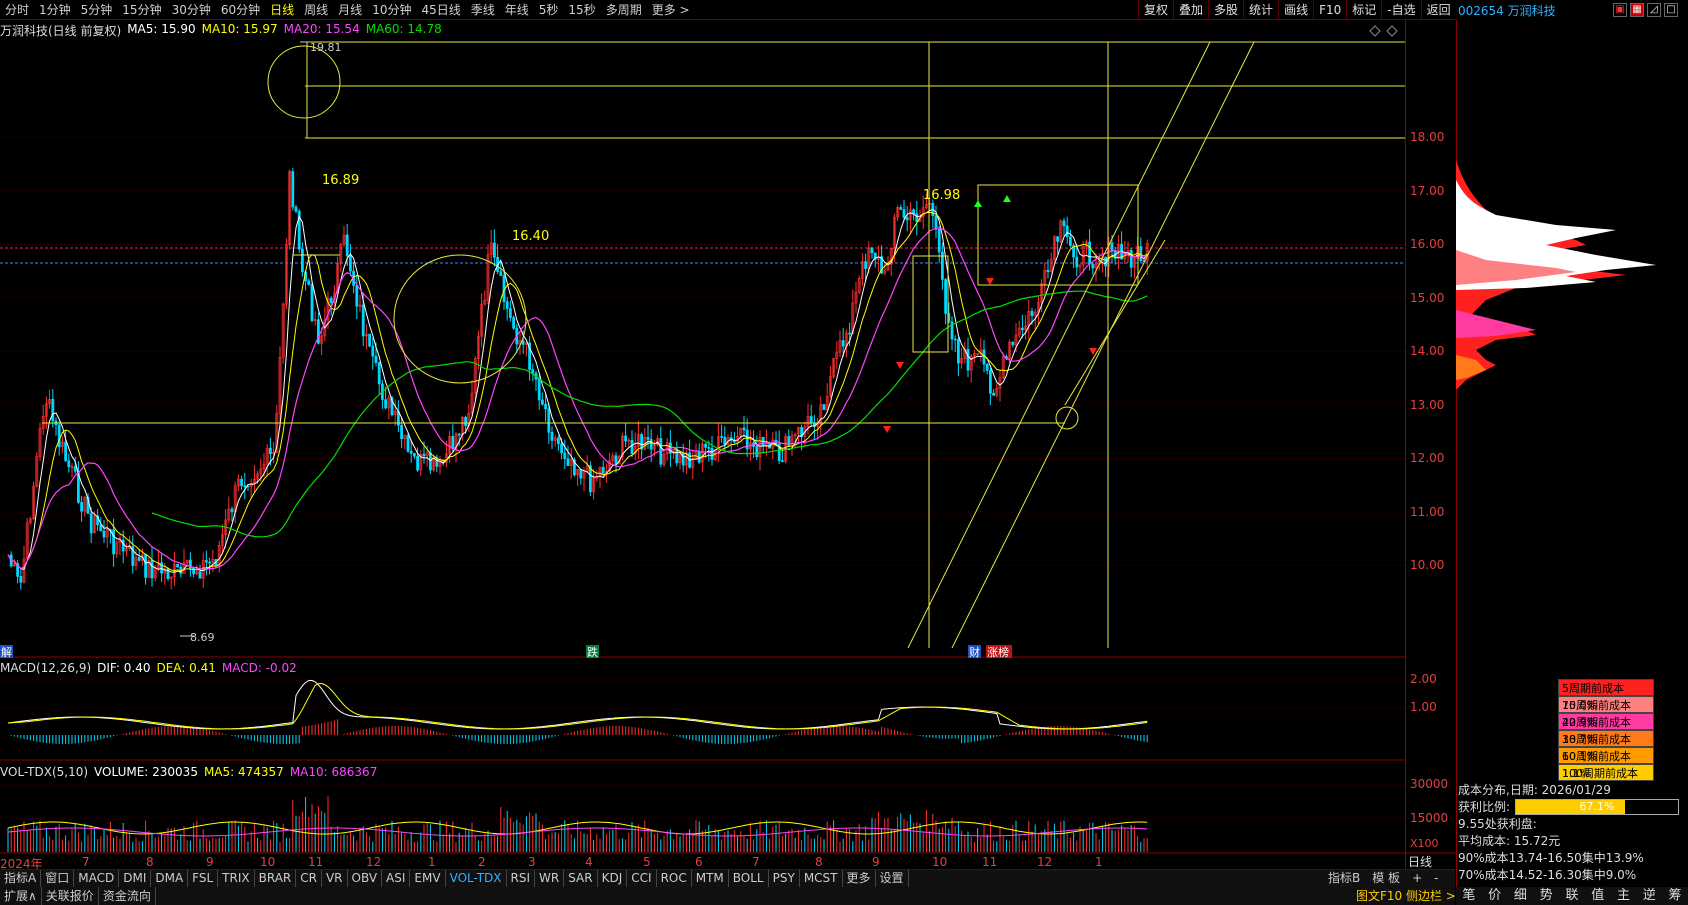 The width and height of the screenshot is (1688, 905). I want to click on stock-code-label: 002654 万润科技, so click(1507, 10).